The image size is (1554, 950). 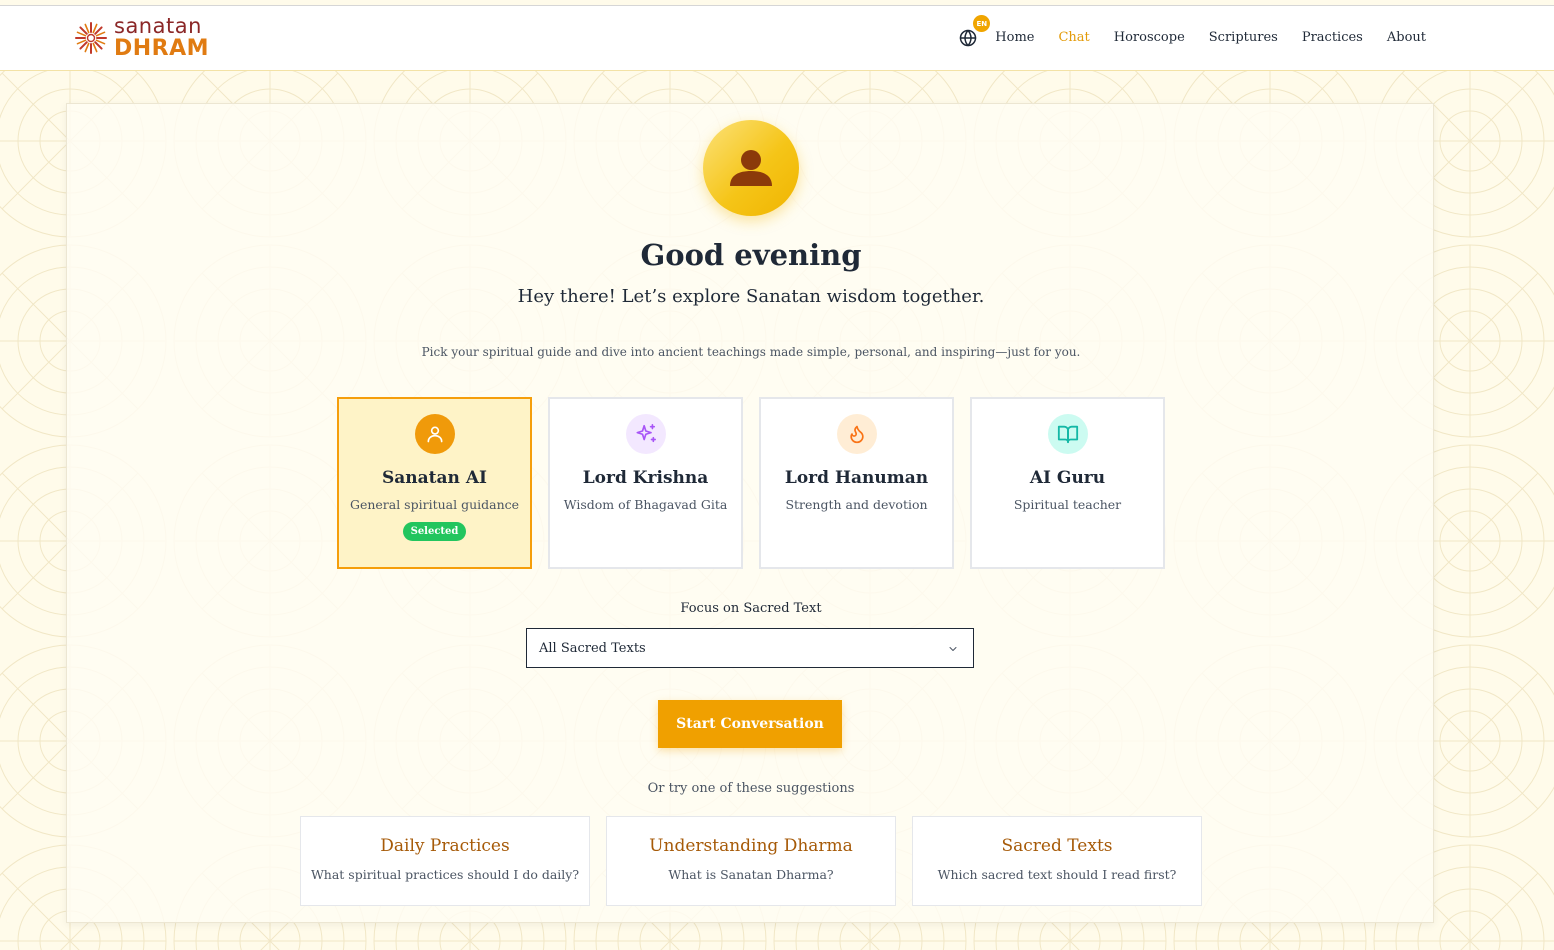 I want to click on nav-link-horoscope: Horoscope, so click(x=1149, y=37).